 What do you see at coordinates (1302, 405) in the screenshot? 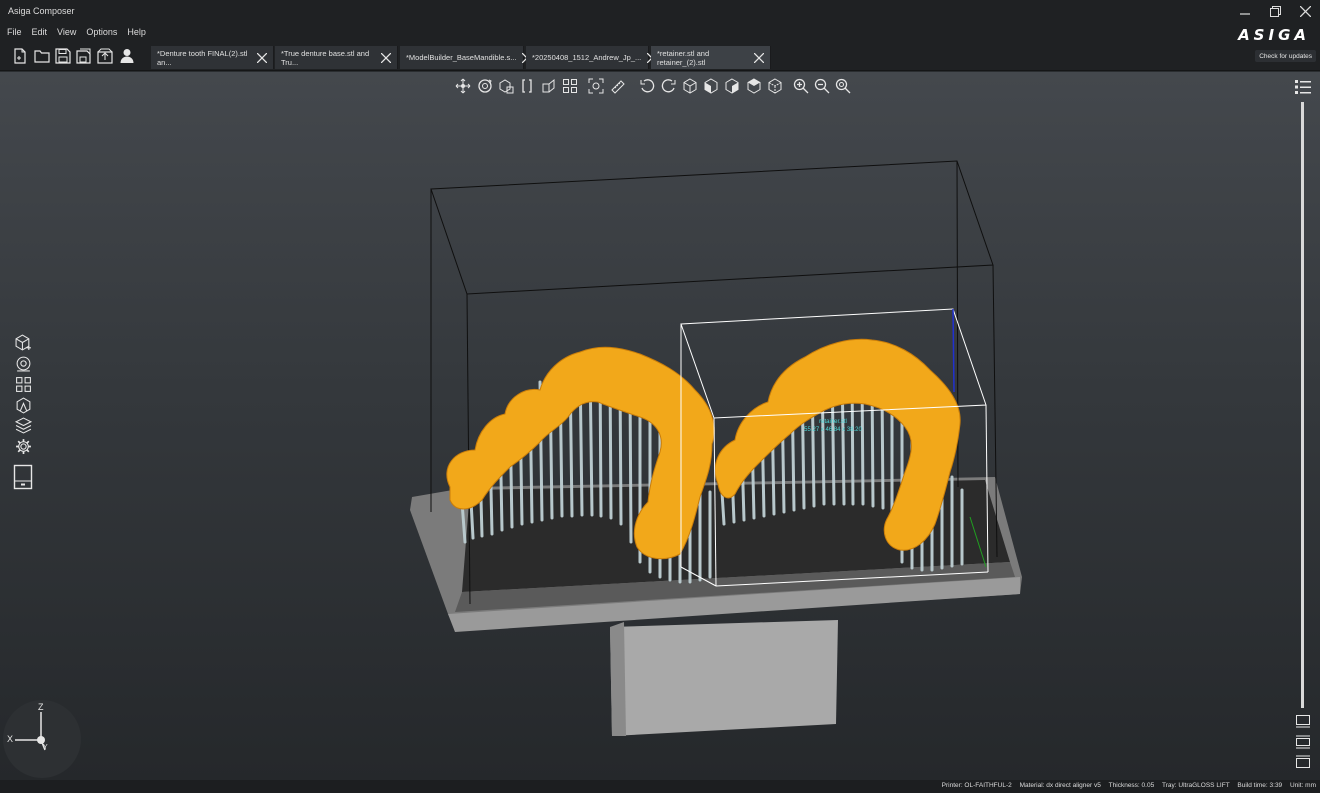
I see `layer-slider` at bounding box center [1302, 405].